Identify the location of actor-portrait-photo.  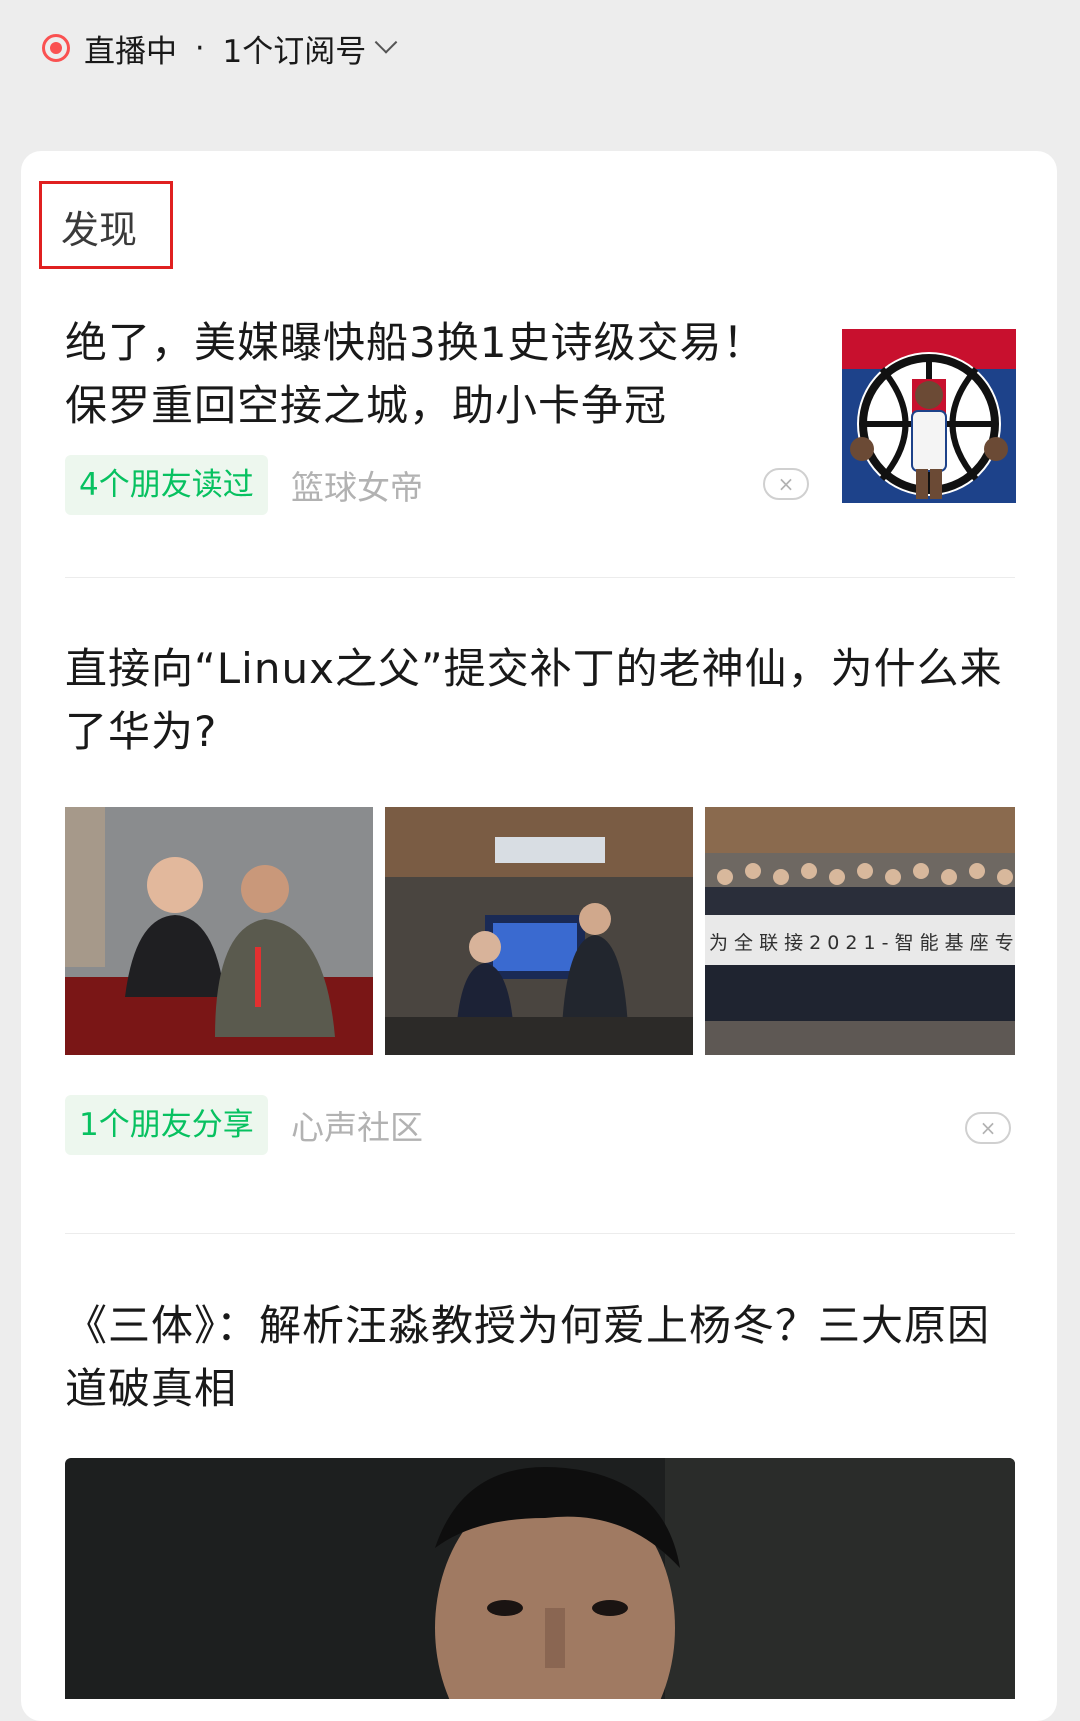
(540, 1578).